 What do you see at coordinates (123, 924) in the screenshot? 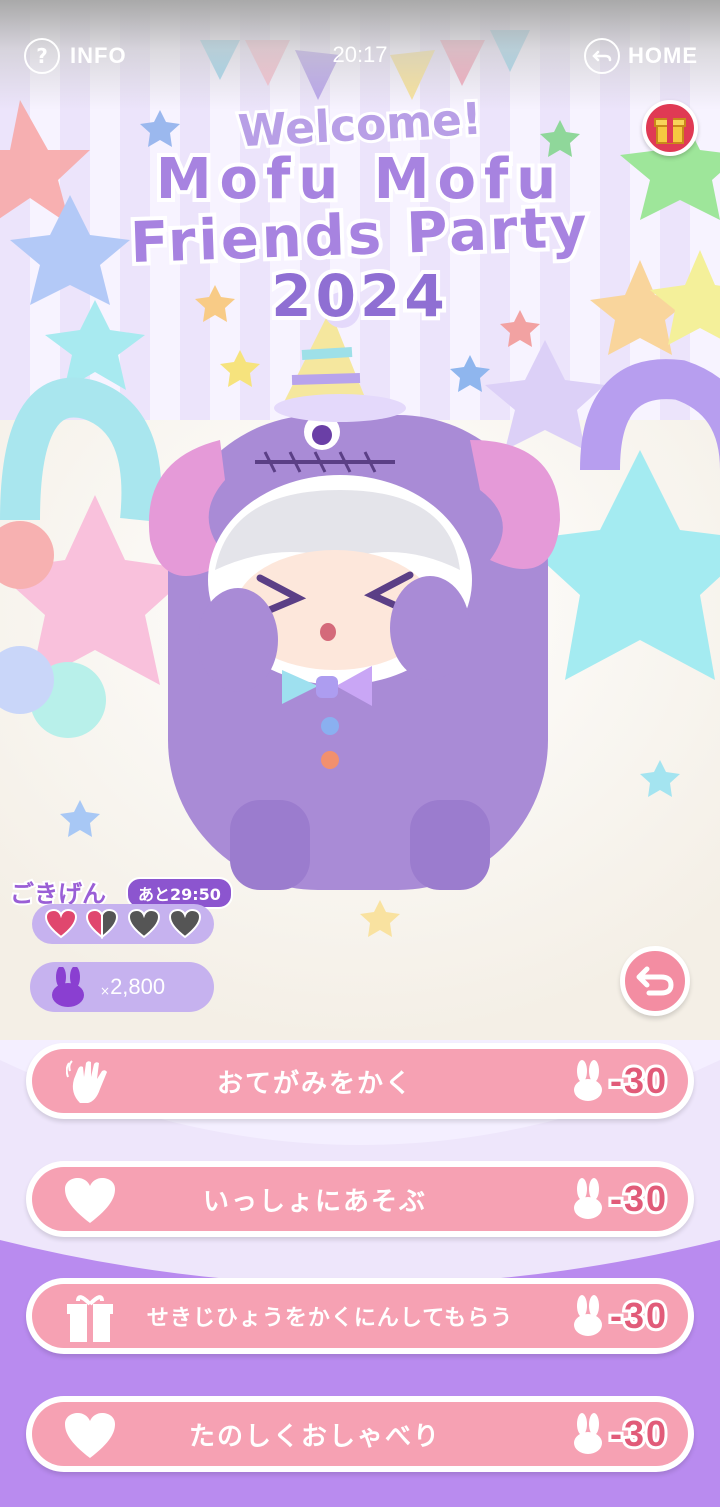
I see `mood-hearts` at bounding box center [123, 924].